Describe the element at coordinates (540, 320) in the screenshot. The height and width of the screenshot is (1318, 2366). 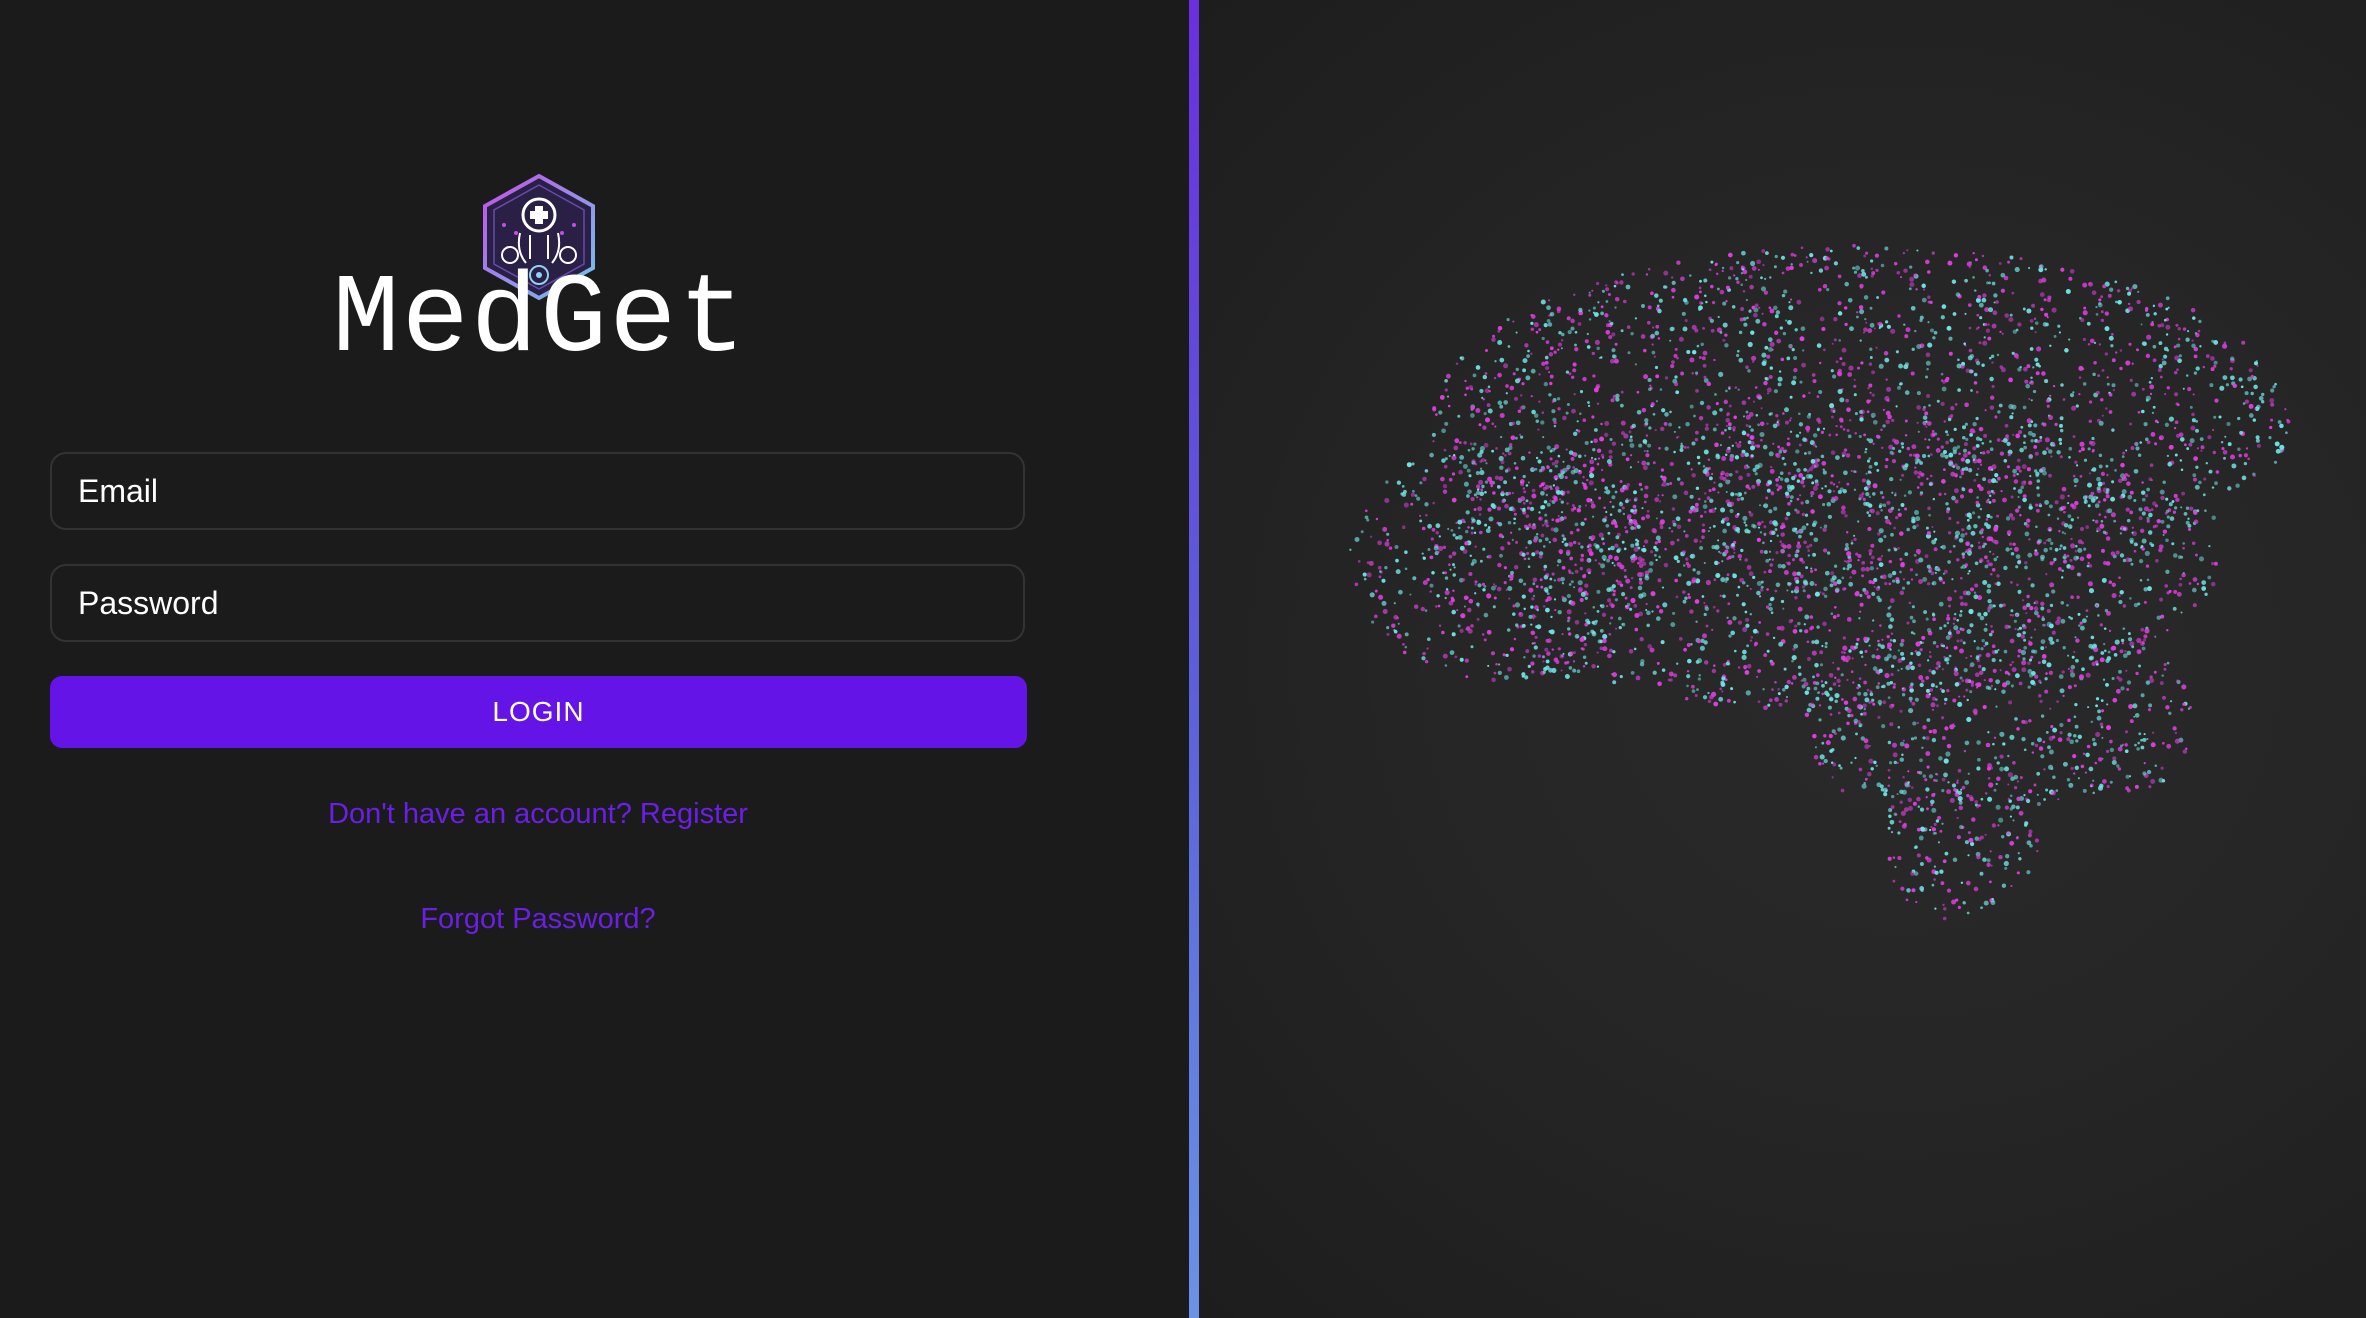
I see `brand-name: MedGet` at that location.